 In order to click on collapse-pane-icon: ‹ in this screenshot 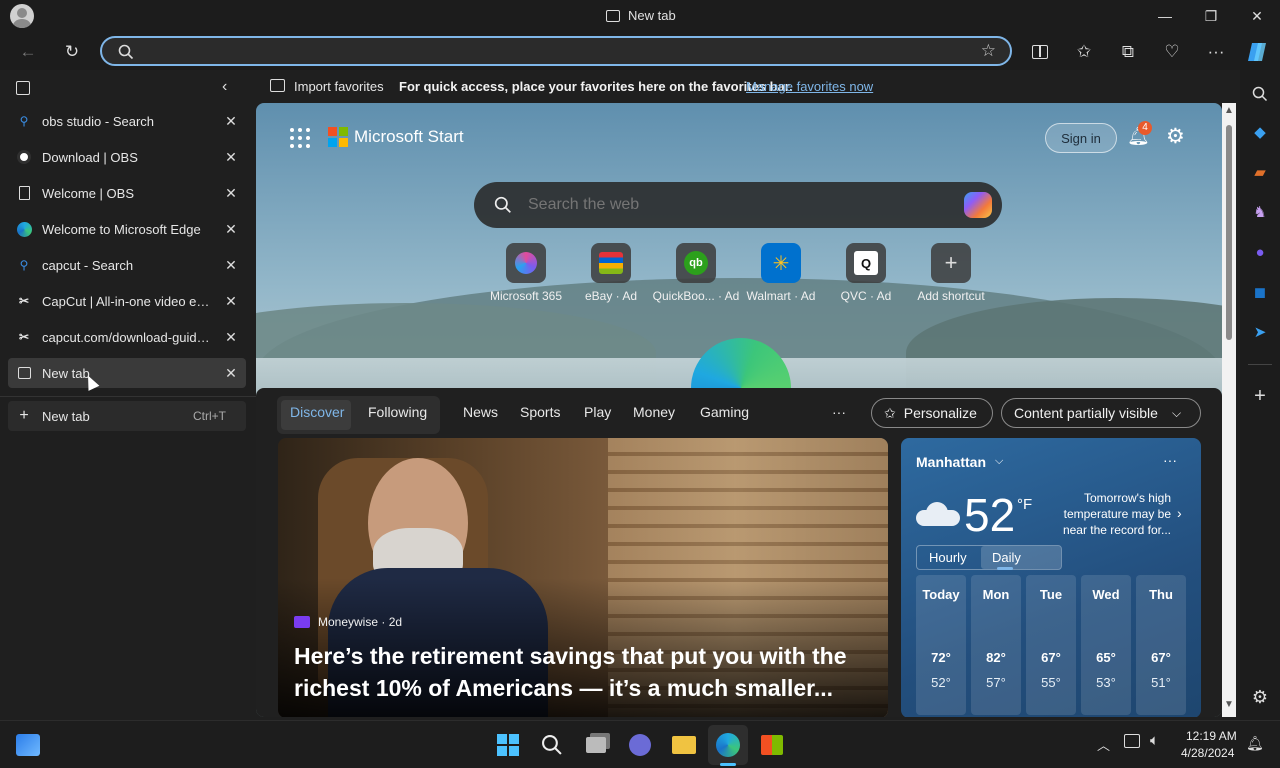, I will do `click(224, 87)`.